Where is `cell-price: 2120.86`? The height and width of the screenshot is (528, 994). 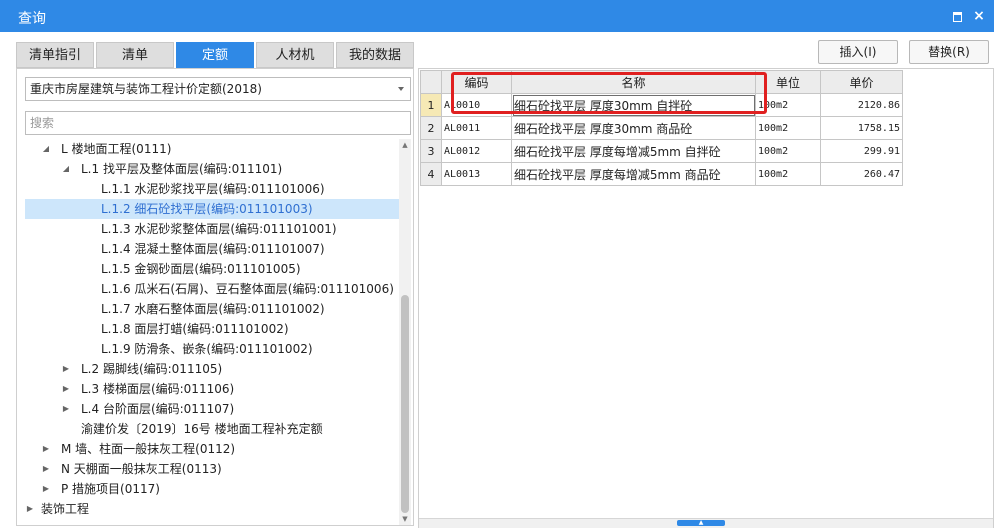 cell-price: 2120.86 is located at coordinates (861, 105).